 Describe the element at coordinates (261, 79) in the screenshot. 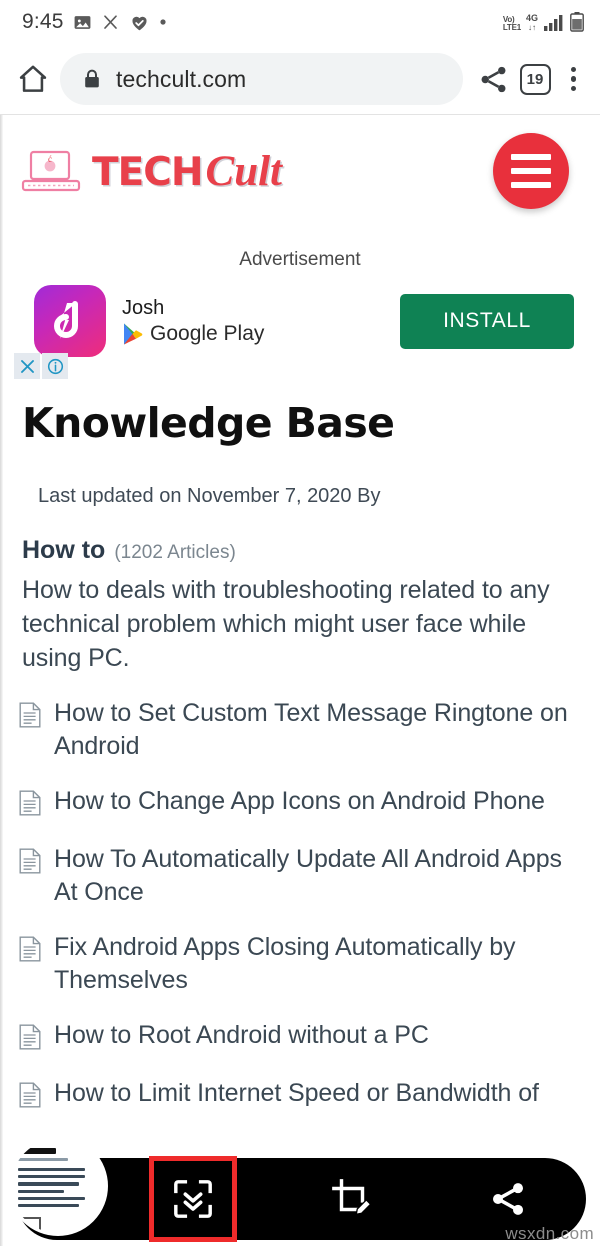

I see `address-bar: techcult.com` at that location.